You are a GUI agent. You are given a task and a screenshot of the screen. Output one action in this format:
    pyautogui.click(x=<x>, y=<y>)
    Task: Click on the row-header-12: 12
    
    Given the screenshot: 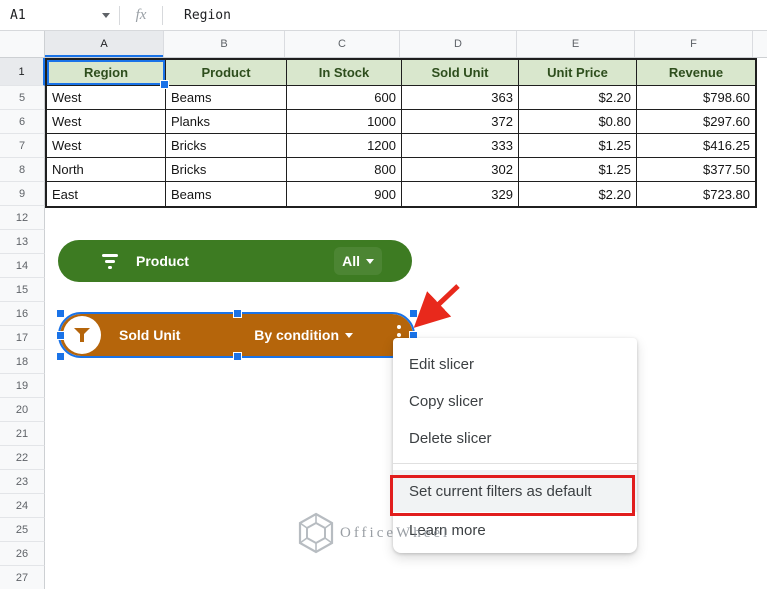 What is the action you would take?
    pyautogui.click(x=22, y=218)
    